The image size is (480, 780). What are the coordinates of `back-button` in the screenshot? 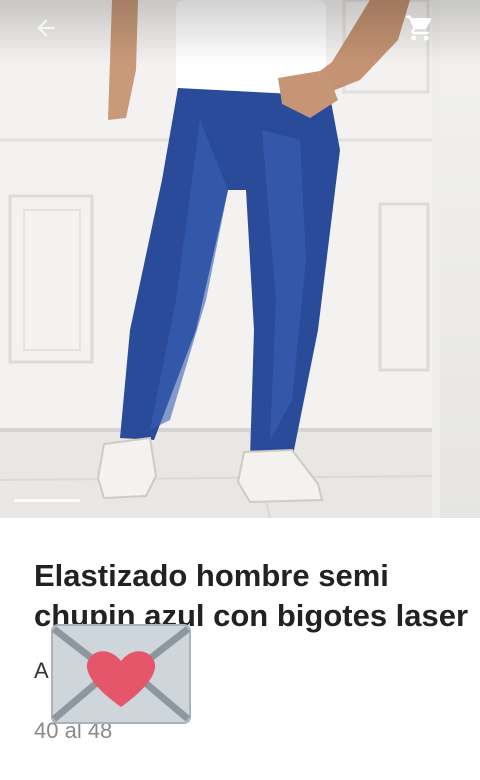 It's located at (46, 28).